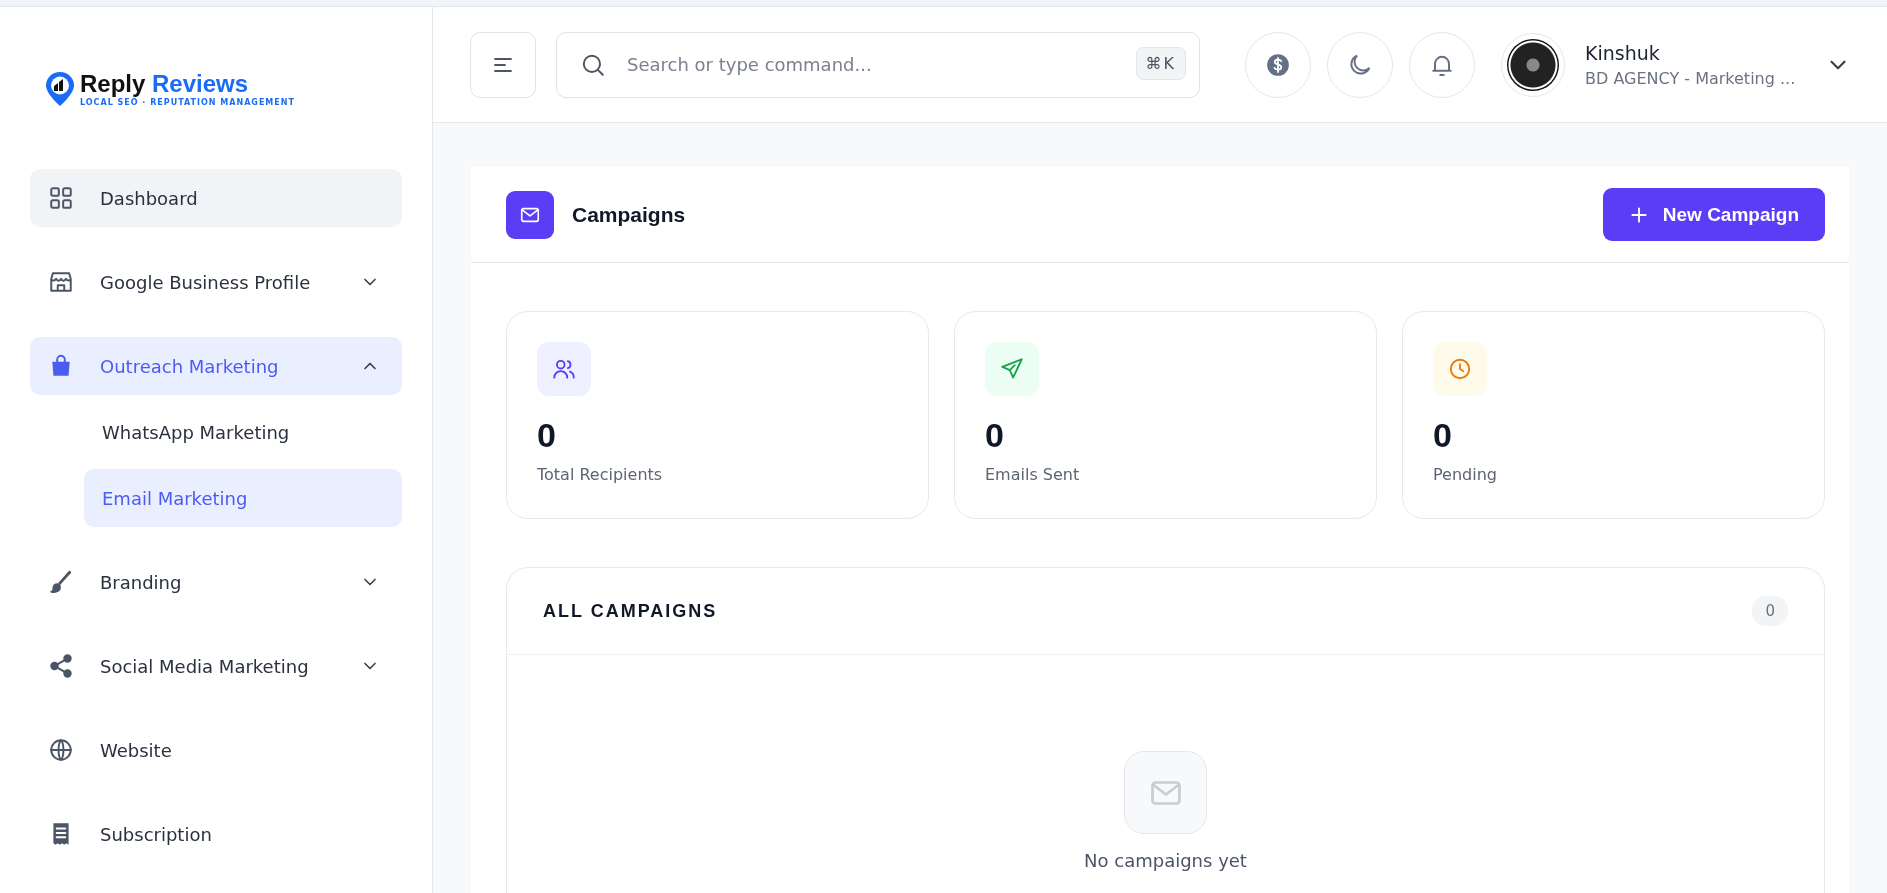 This screenshot has width=1887, height=893. What do you see at coordinates (216, 834) in the screenshot?
I see `sidebar-item: Subscription` at bounding box center [216, 834].